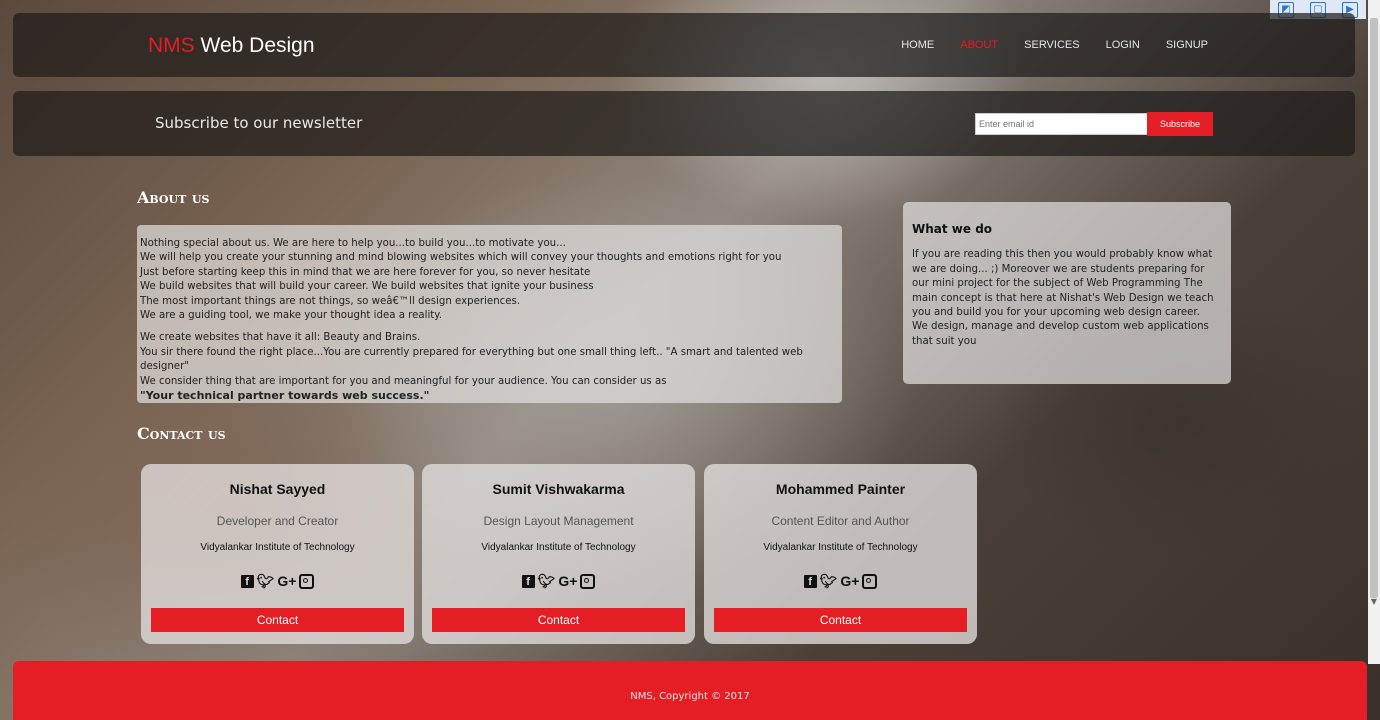 The width and height of the screenshot is (1380, 720). I want to click on card-name: Mohammed Painter, so click(840, 489).